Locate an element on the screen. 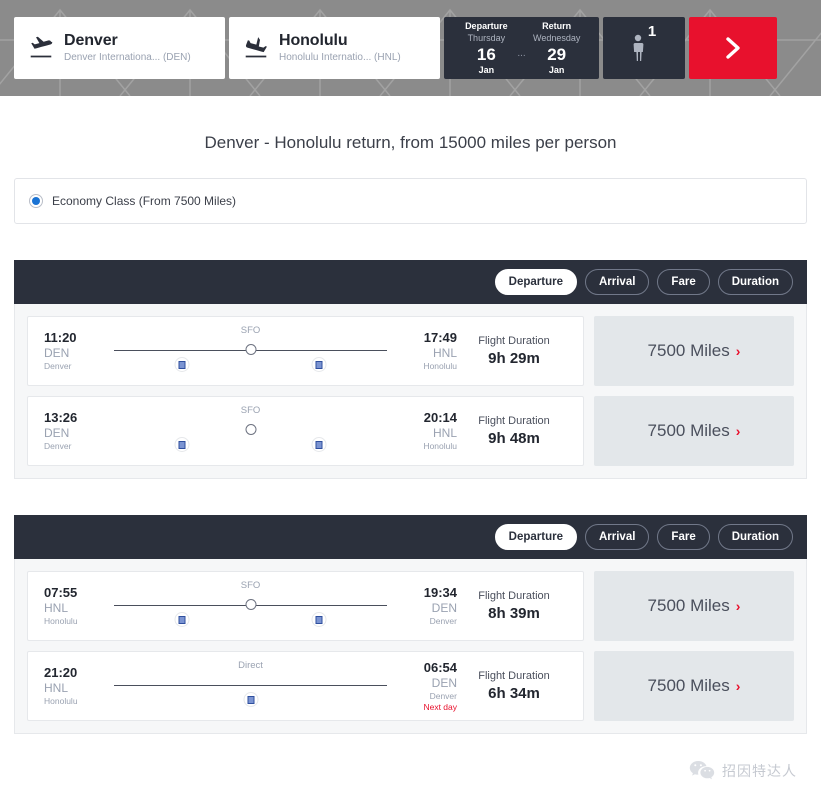 The image size is (821, 794). route-graphic: Direct is located at coordinates (250, 686).